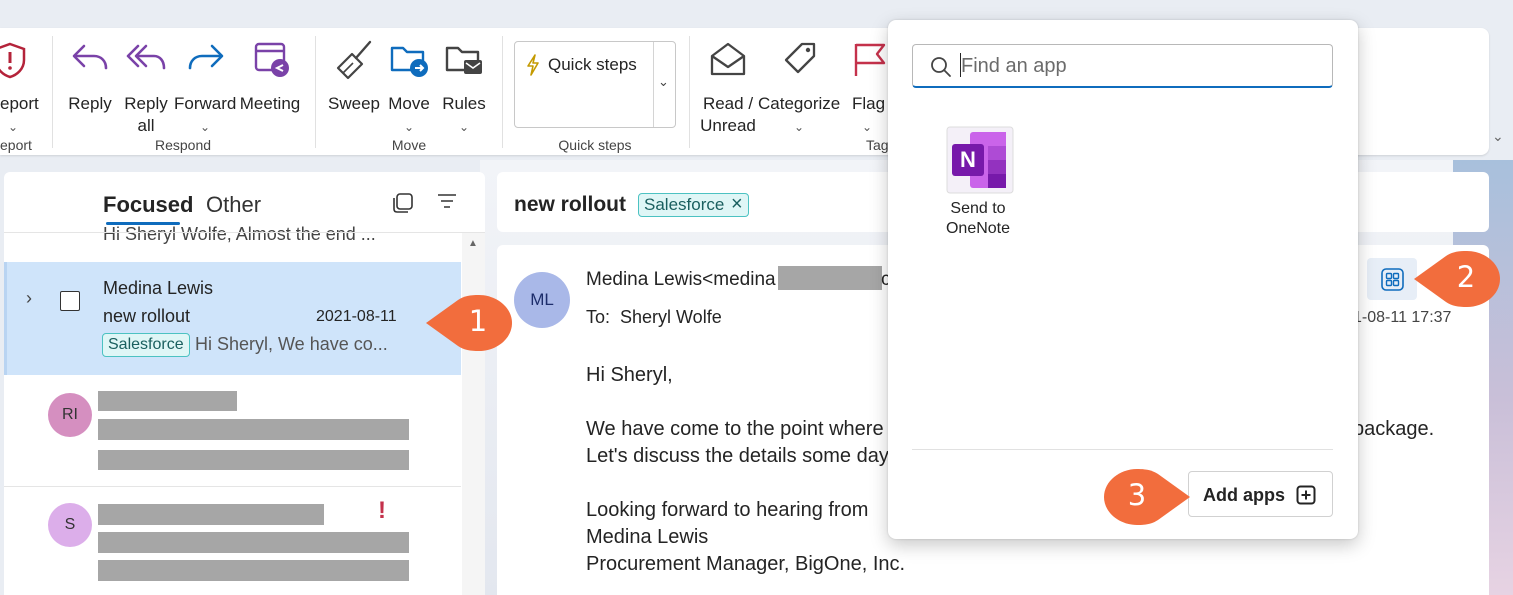 The height and width of the screenshot is (595, 1513). I want to click on category-tag-label: Salesforce, so click(684, 204).